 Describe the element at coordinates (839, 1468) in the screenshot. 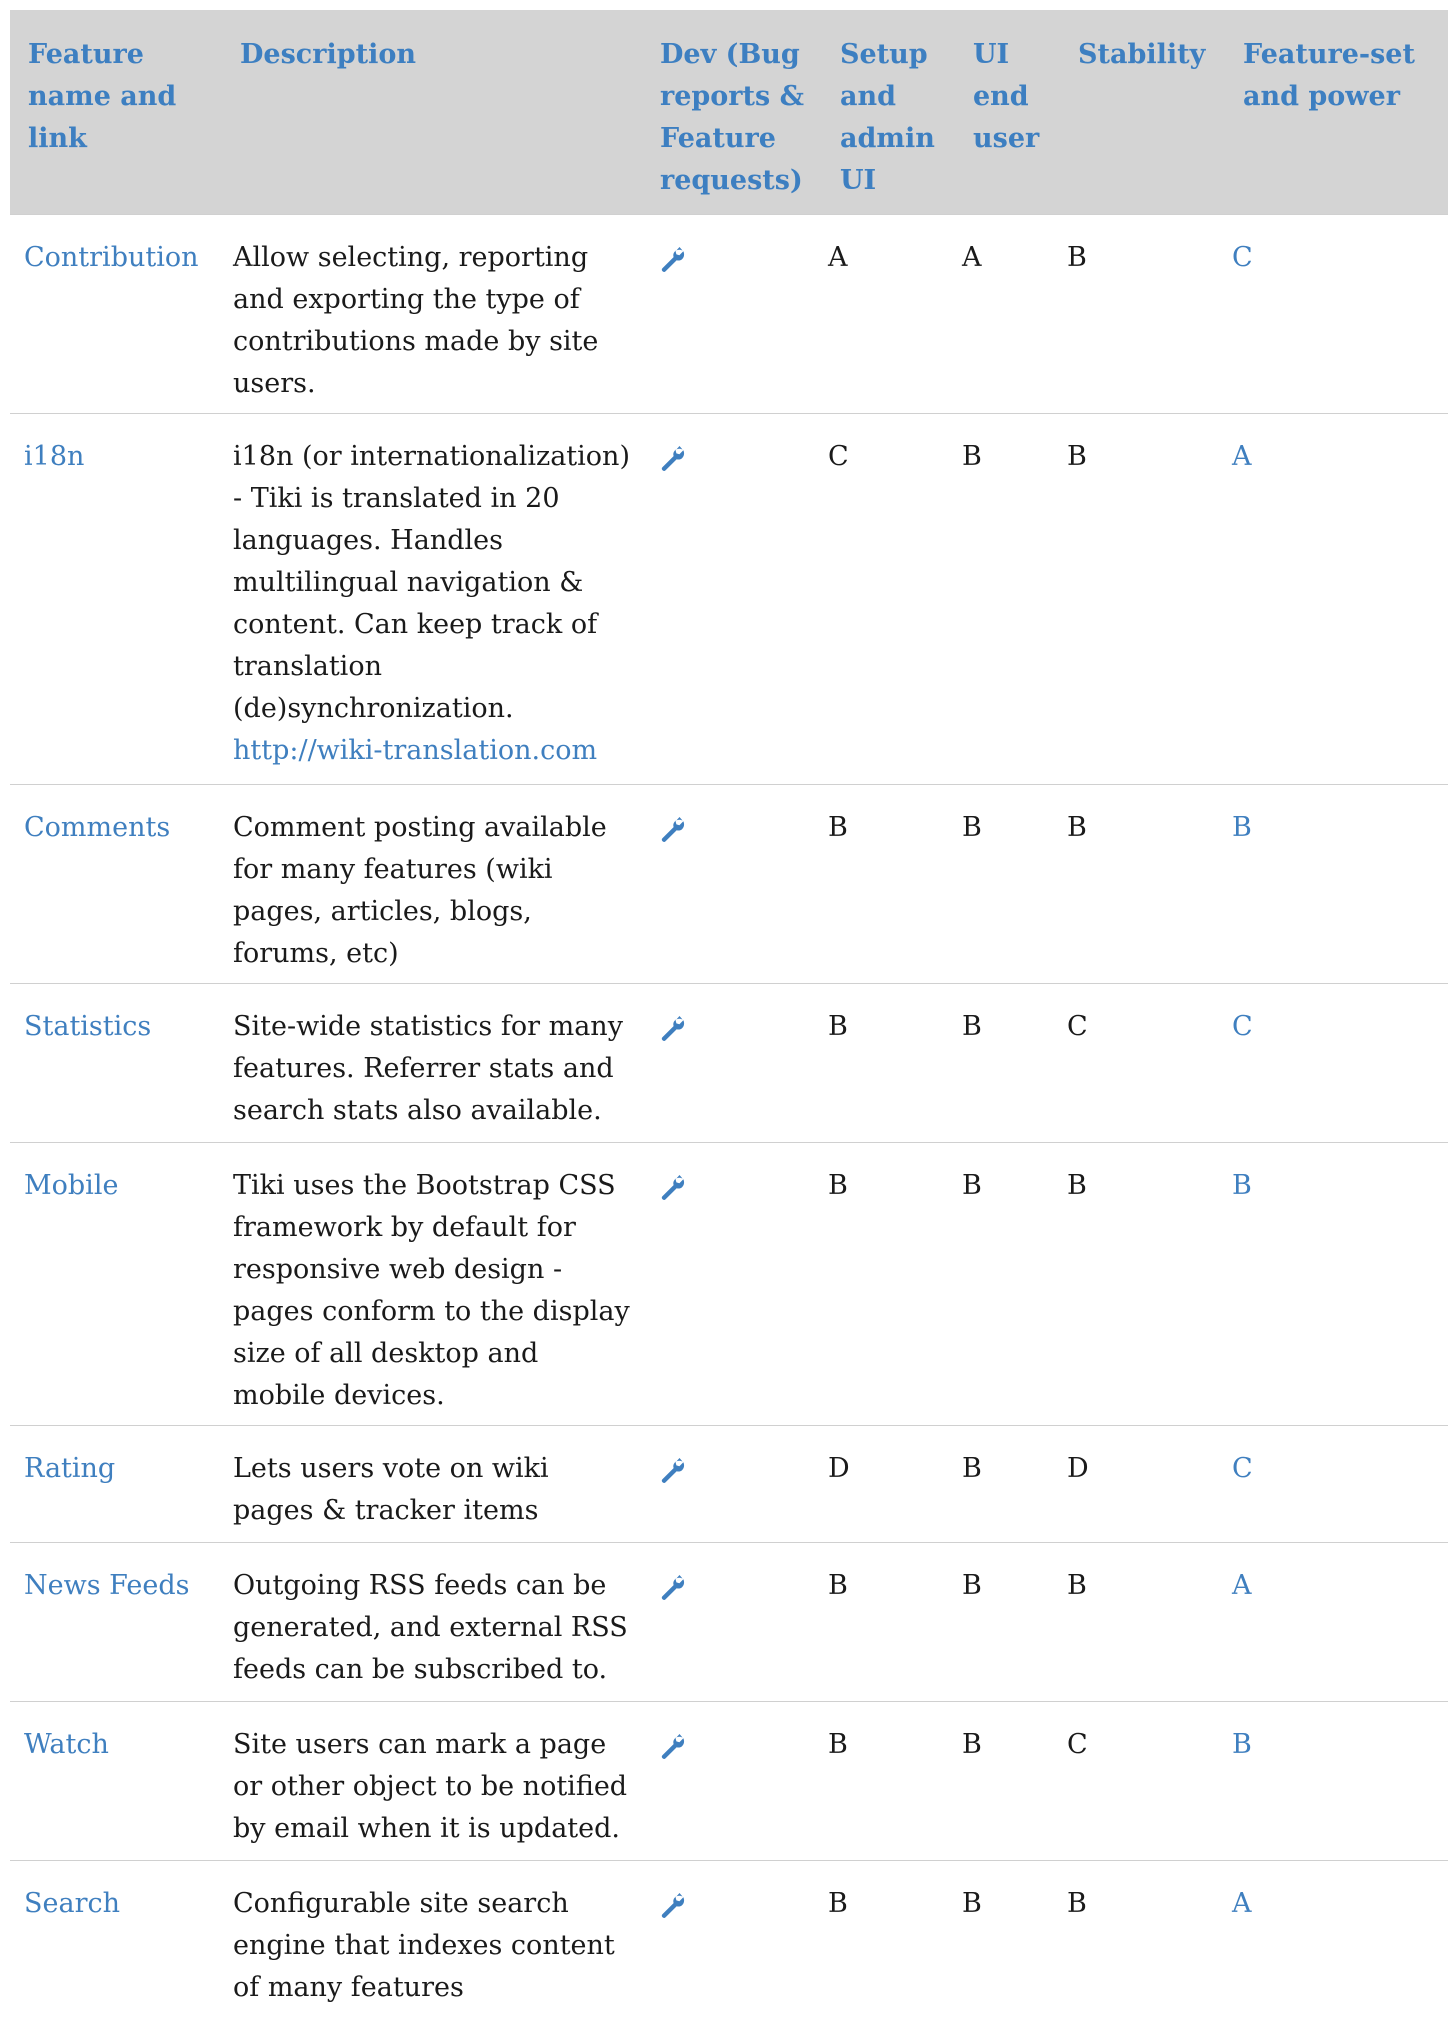

I see `setup-grade: D` at that location.